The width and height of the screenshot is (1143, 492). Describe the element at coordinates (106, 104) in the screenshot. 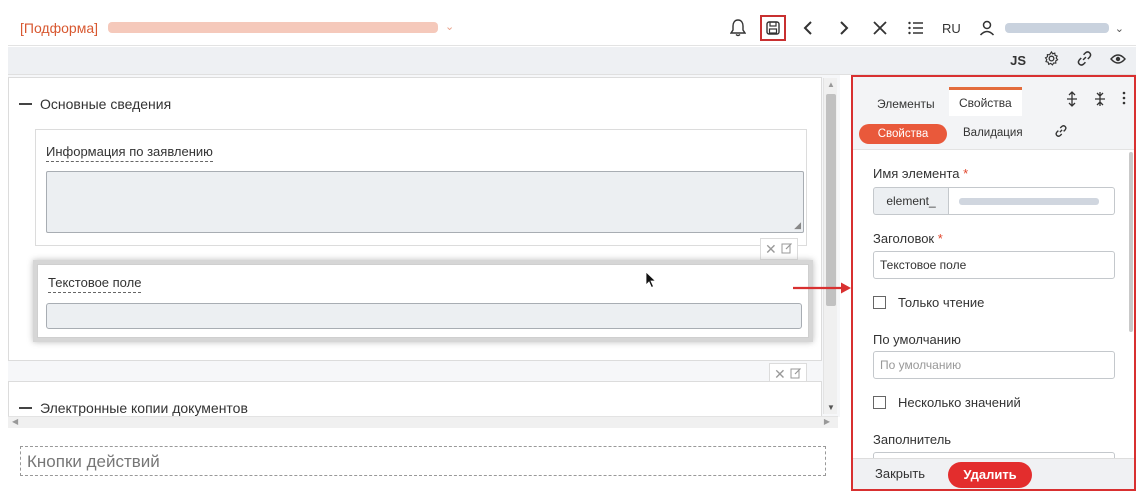

I see `section-title: Основные сведения` at that location.